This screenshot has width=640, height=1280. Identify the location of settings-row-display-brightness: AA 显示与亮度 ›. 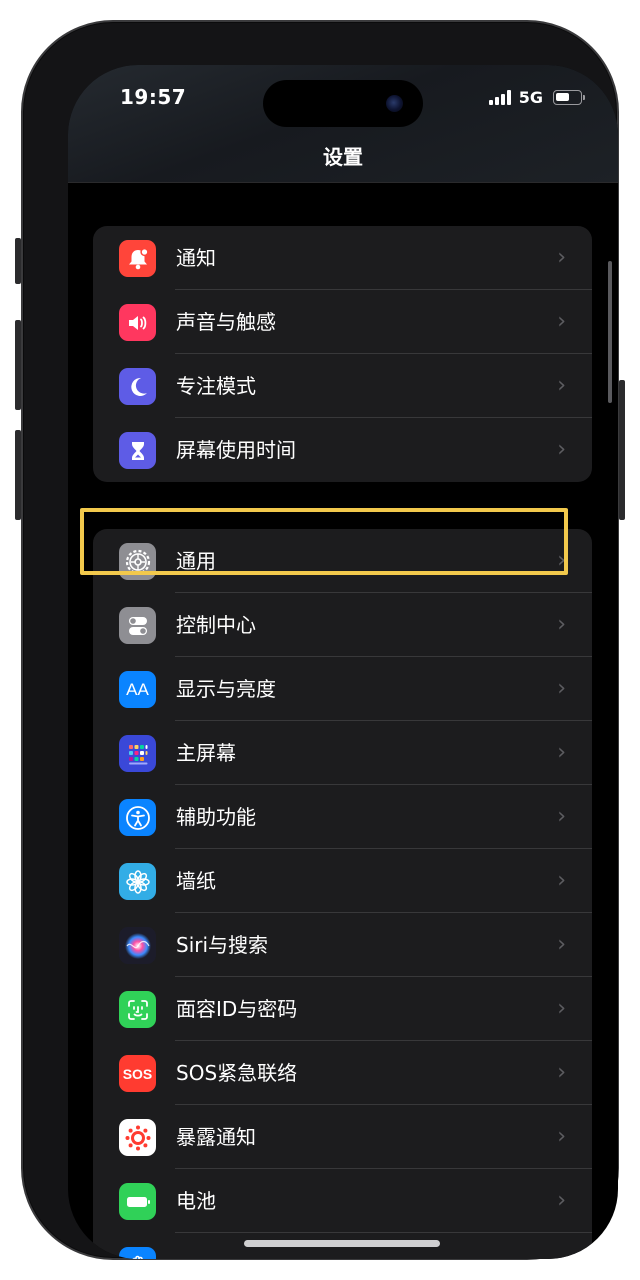
(342, 689).